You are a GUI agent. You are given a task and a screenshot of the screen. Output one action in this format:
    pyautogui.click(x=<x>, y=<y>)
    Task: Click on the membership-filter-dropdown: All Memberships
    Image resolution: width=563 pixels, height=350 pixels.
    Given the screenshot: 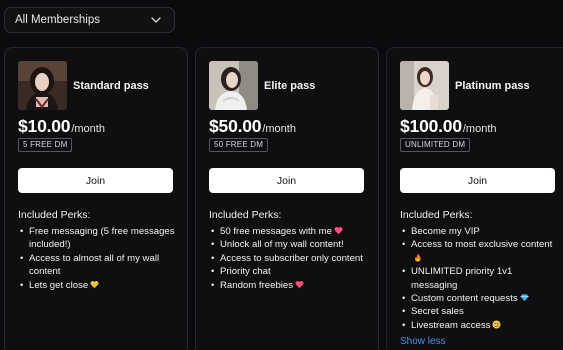 What is the action you would take?
    pyautogui.click(x=89, y=20)
    